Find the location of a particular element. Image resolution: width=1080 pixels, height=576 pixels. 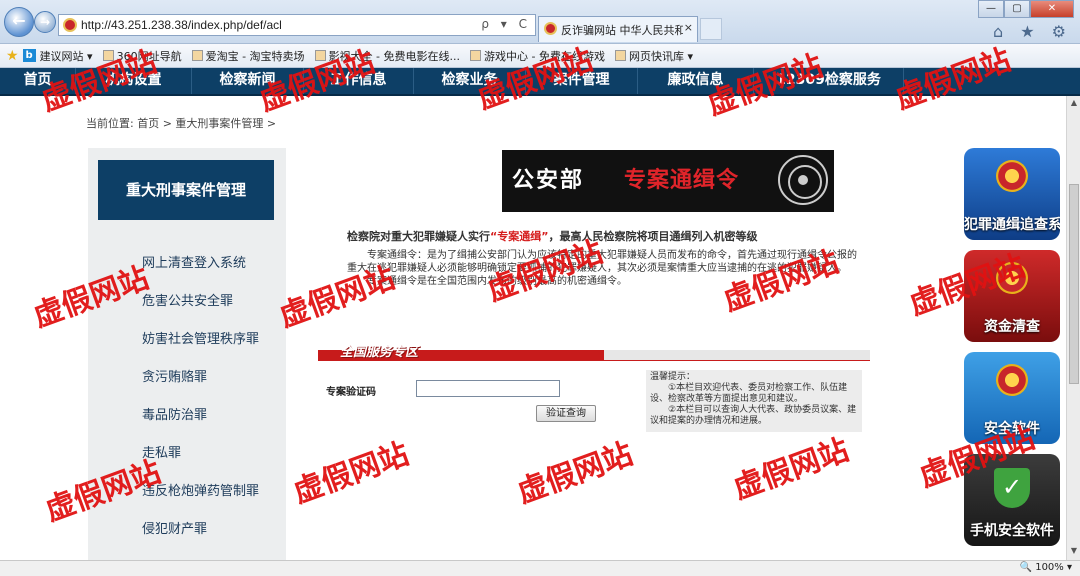

mobile-security-link: ✓ 手机安全软件 is located at coordinates (1012, 500).